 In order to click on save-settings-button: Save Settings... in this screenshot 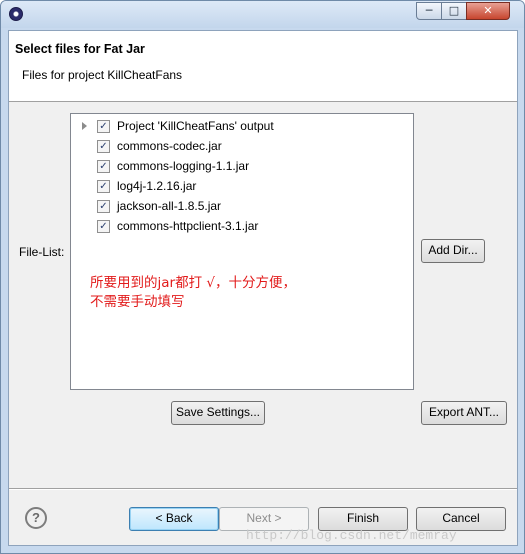, I will do `click(218, 413)`.